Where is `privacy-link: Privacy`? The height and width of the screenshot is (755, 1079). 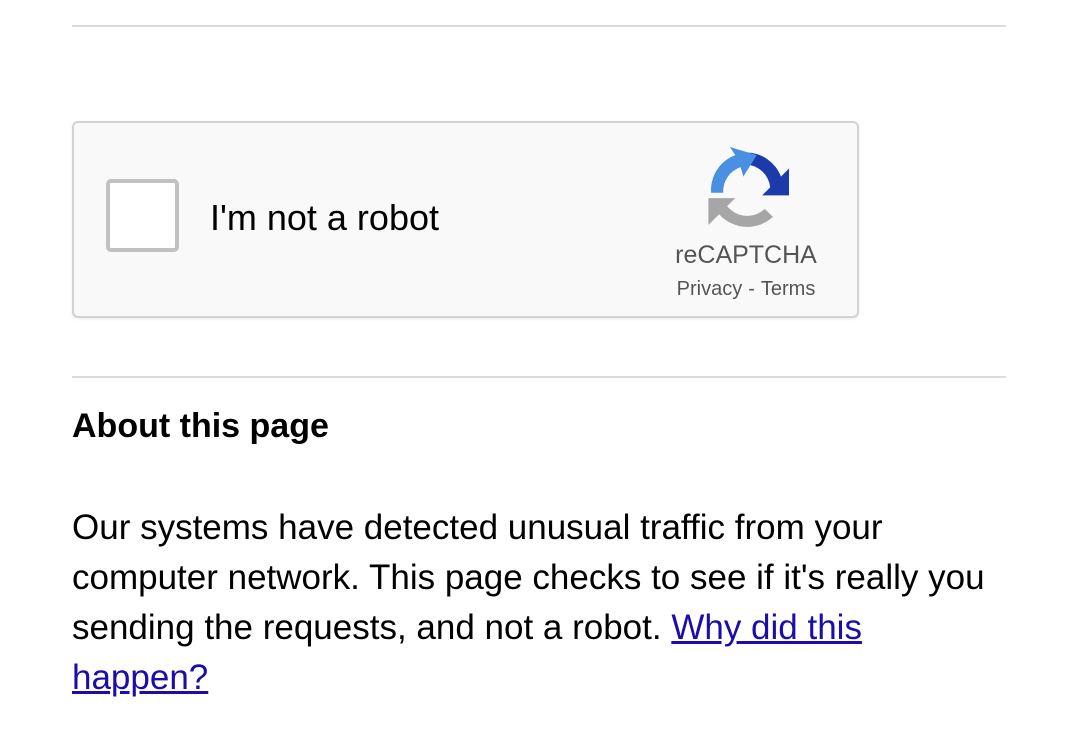
privacy-link: Privacy is located at coordinates (710, 289).